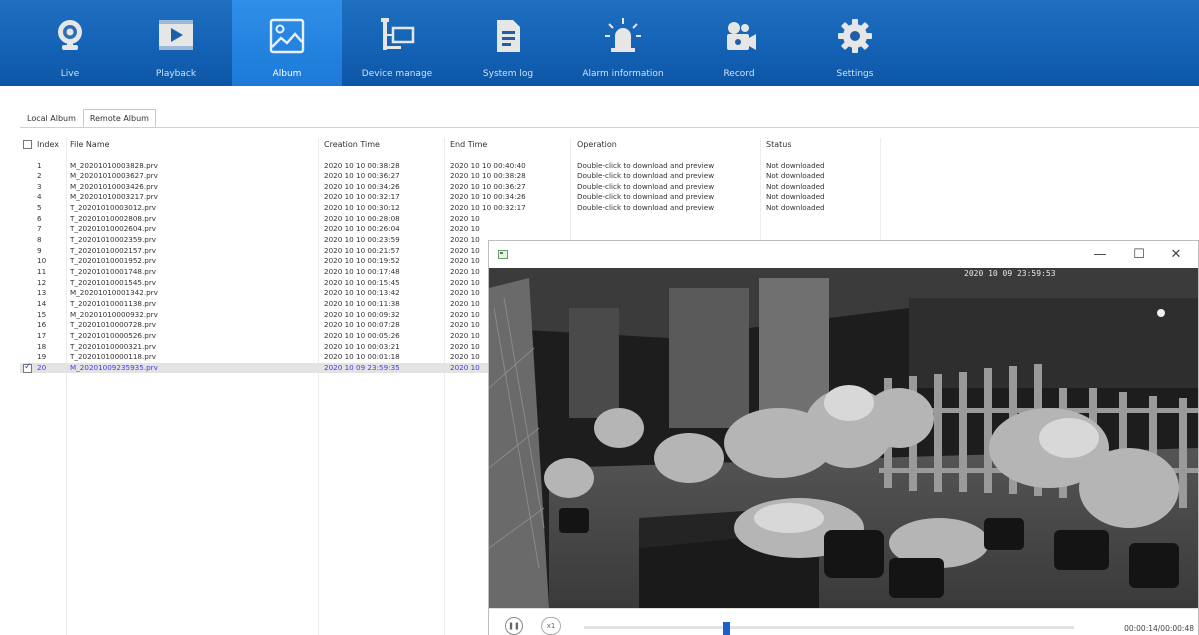 The width and height of the screenshot is (1199, 635). I want to click on cell-file-name: T_20201010000526.prv, so click(113, 335).